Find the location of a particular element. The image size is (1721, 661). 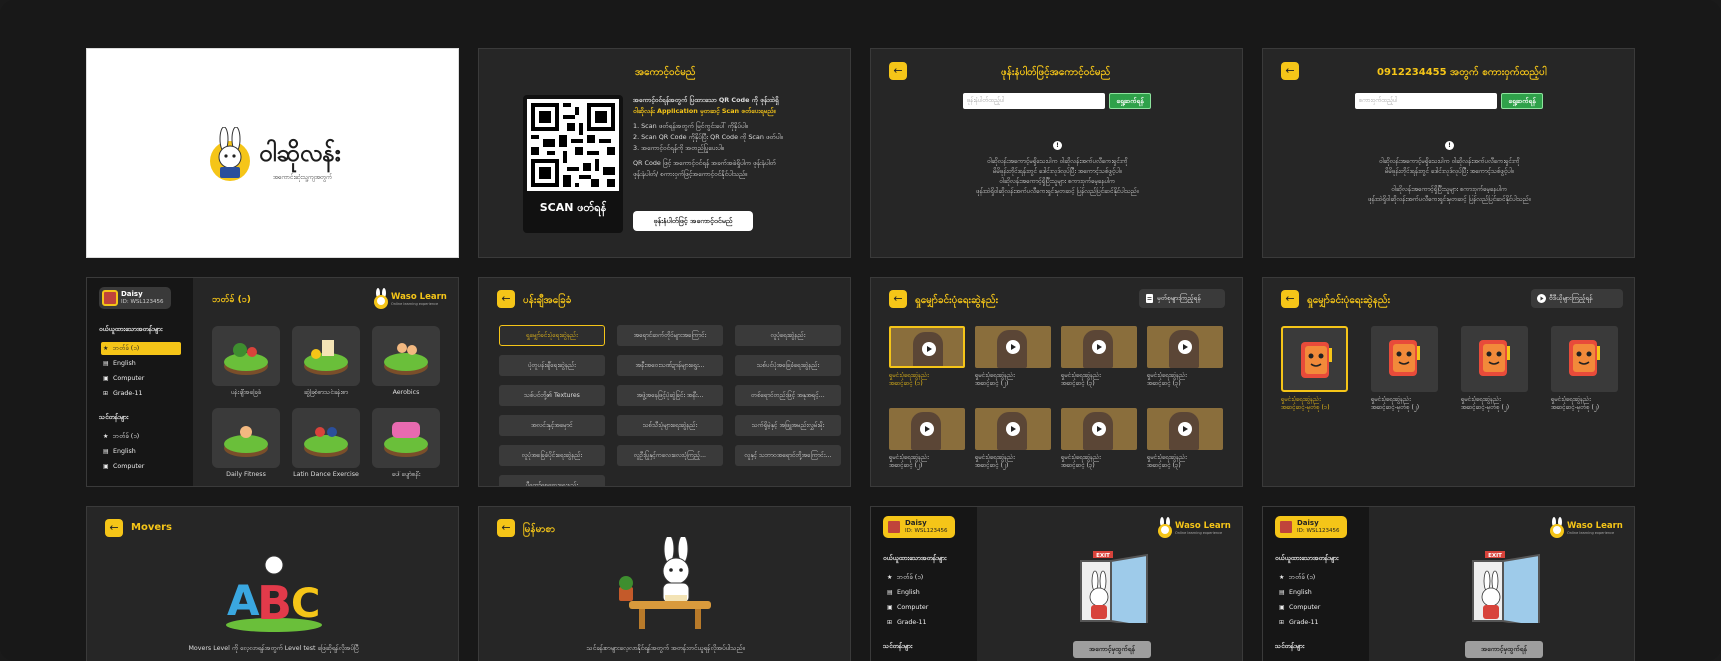

lesson-chip: လူပုံအခြေခံပိုင်းရေးဆွဲနည်း is located at coordinates (552, 455).